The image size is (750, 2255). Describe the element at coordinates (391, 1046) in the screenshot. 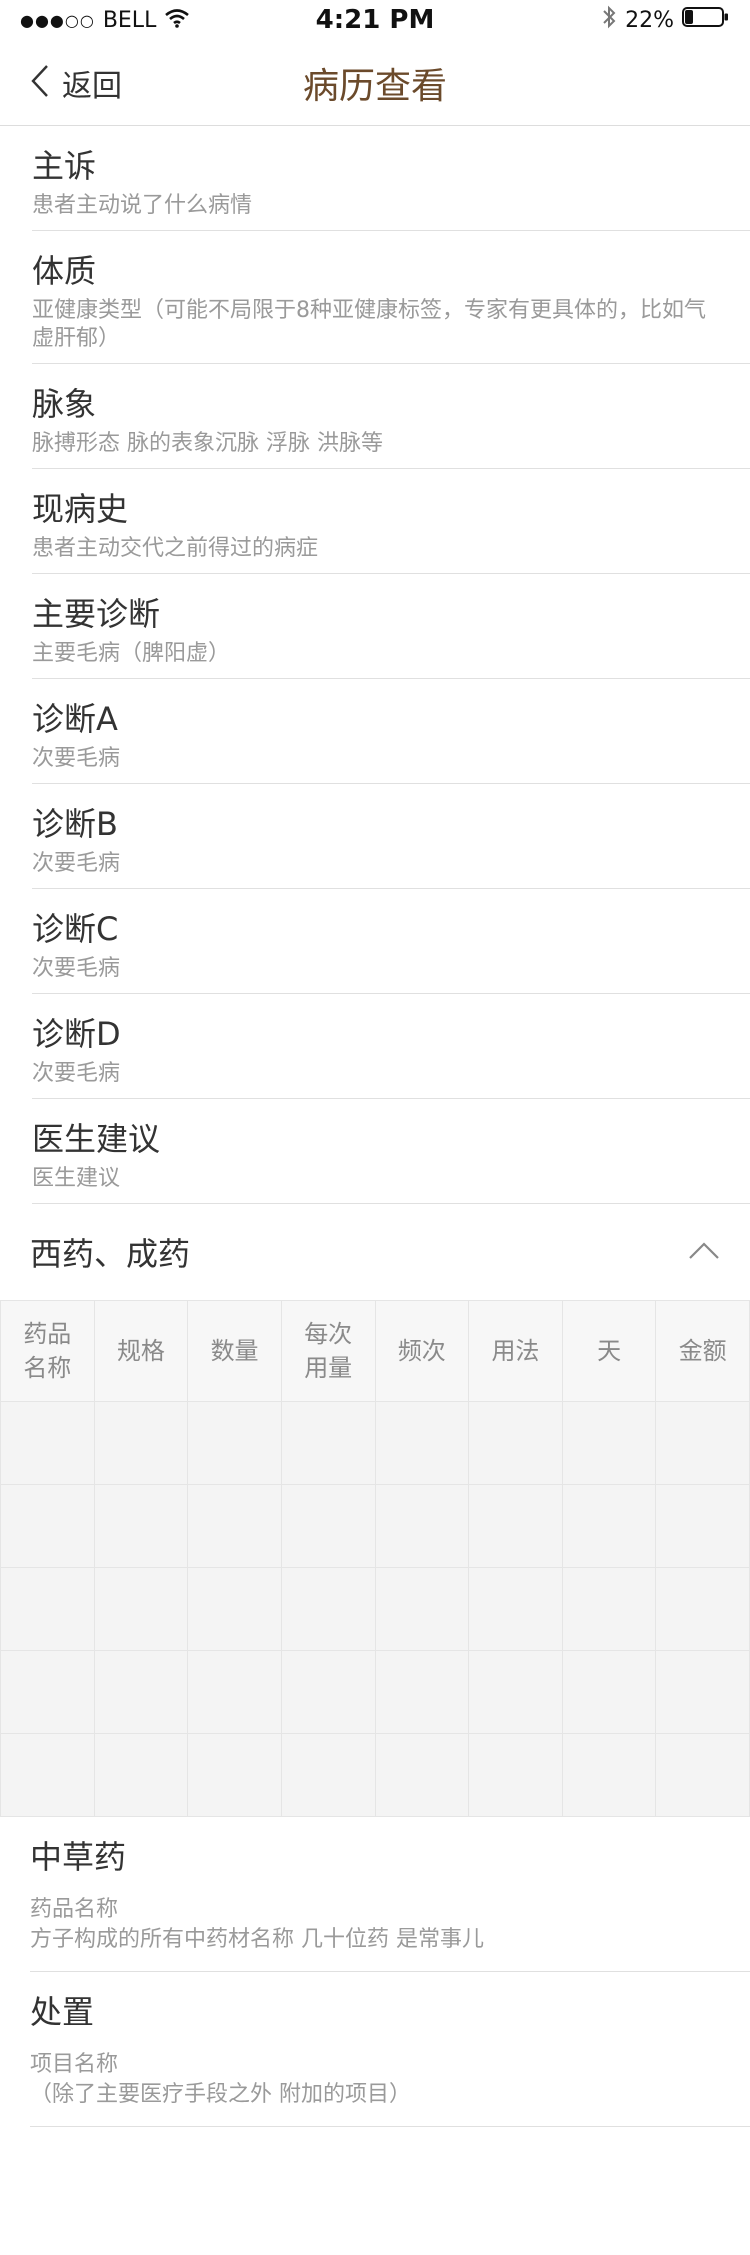

I see `section-diagnosis-d: 诊断D 次要毛病` at that location.